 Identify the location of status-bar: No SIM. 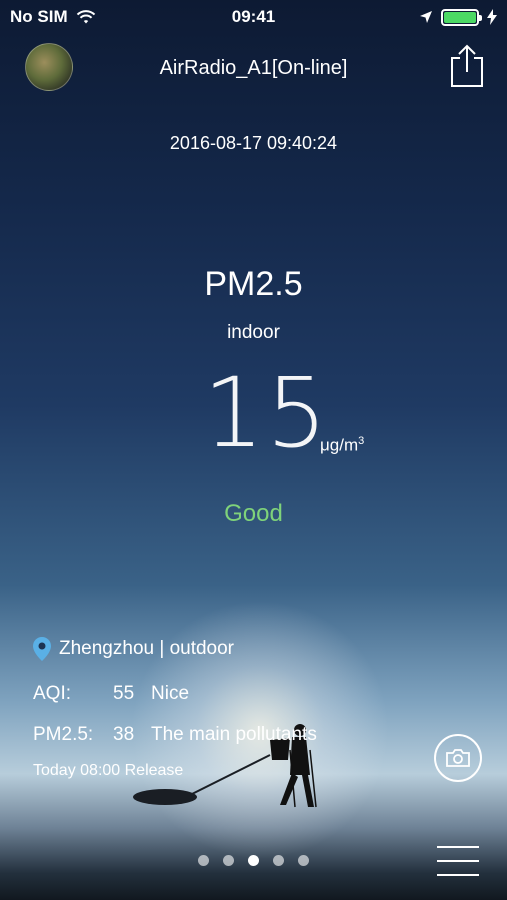
(253, 17).